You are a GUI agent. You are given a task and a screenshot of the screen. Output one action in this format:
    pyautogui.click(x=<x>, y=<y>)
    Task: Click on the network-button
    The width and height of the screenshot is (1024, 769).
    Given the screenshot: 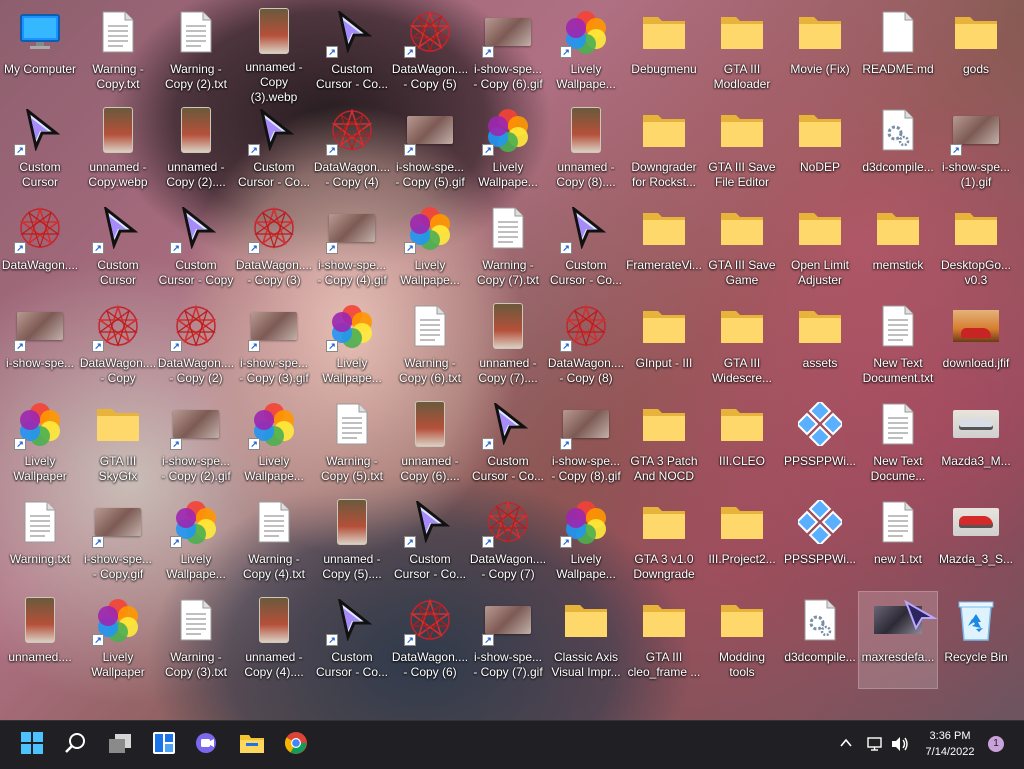 What is the action you would take?
    pyautogui.click(x=875, y=746)
    